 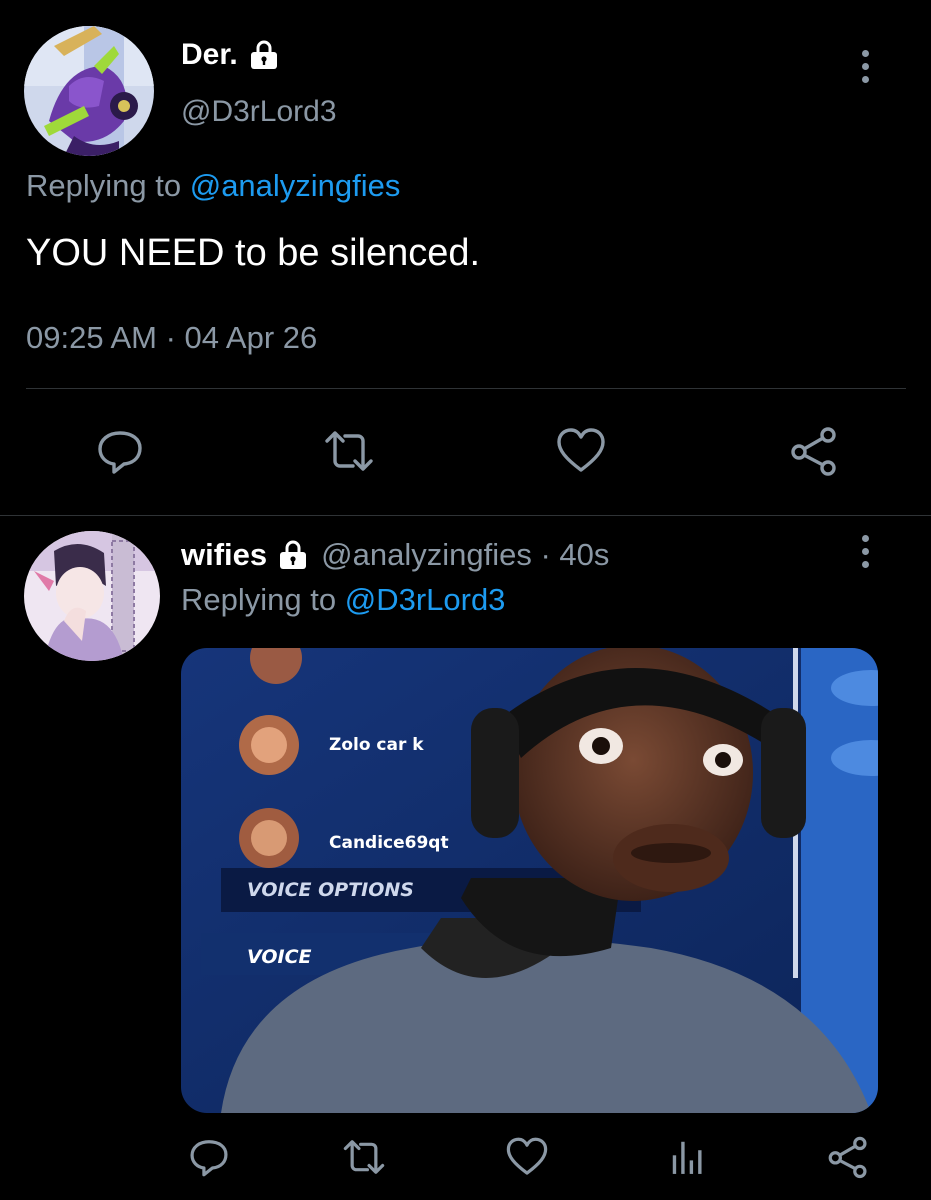 What do you see at coordinates (466, 388) in the screenshot?
I see `divider` at bounding box center [466, 388].